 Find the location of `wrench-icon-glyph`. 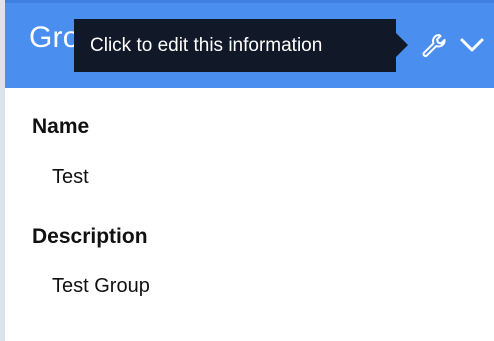

wrench-icon-glyph is located at coordinates (434, 45).